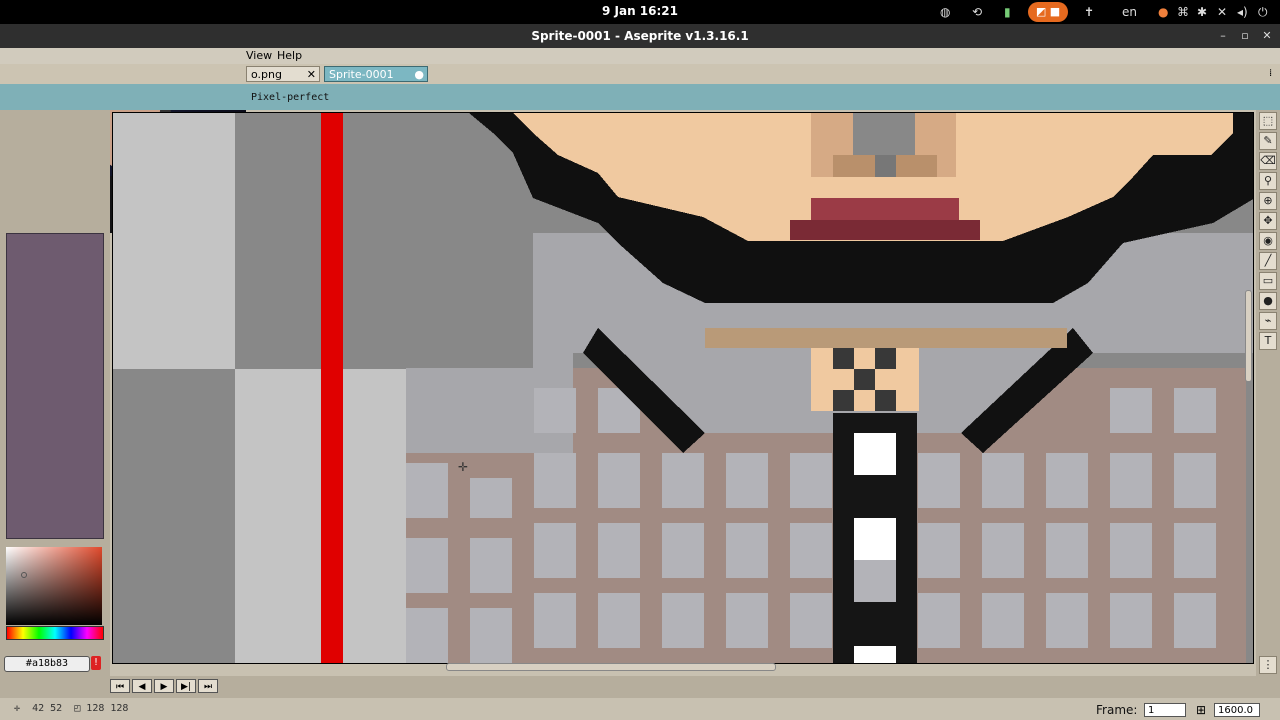 The width and height of the screenshot is (1280, 720). I want to click on tab-close-button: ✕, so click(311, 75).